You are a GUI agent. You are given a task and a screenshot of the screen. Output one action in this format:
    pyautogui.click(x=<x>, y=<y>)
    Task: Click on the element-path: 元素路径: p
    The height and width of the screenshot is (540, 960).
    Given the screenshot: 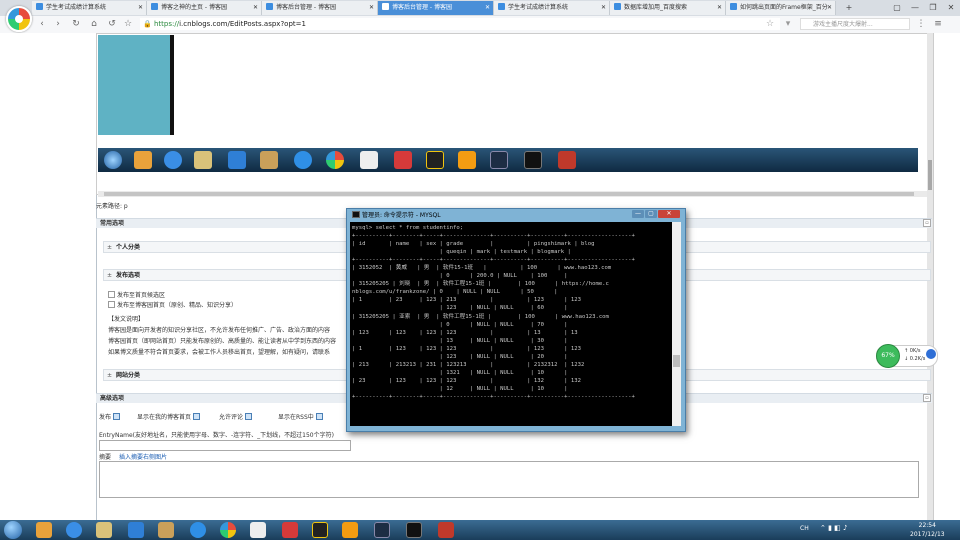 What is the action you would take?
    pyautogui.click(x=112, y=206)
    